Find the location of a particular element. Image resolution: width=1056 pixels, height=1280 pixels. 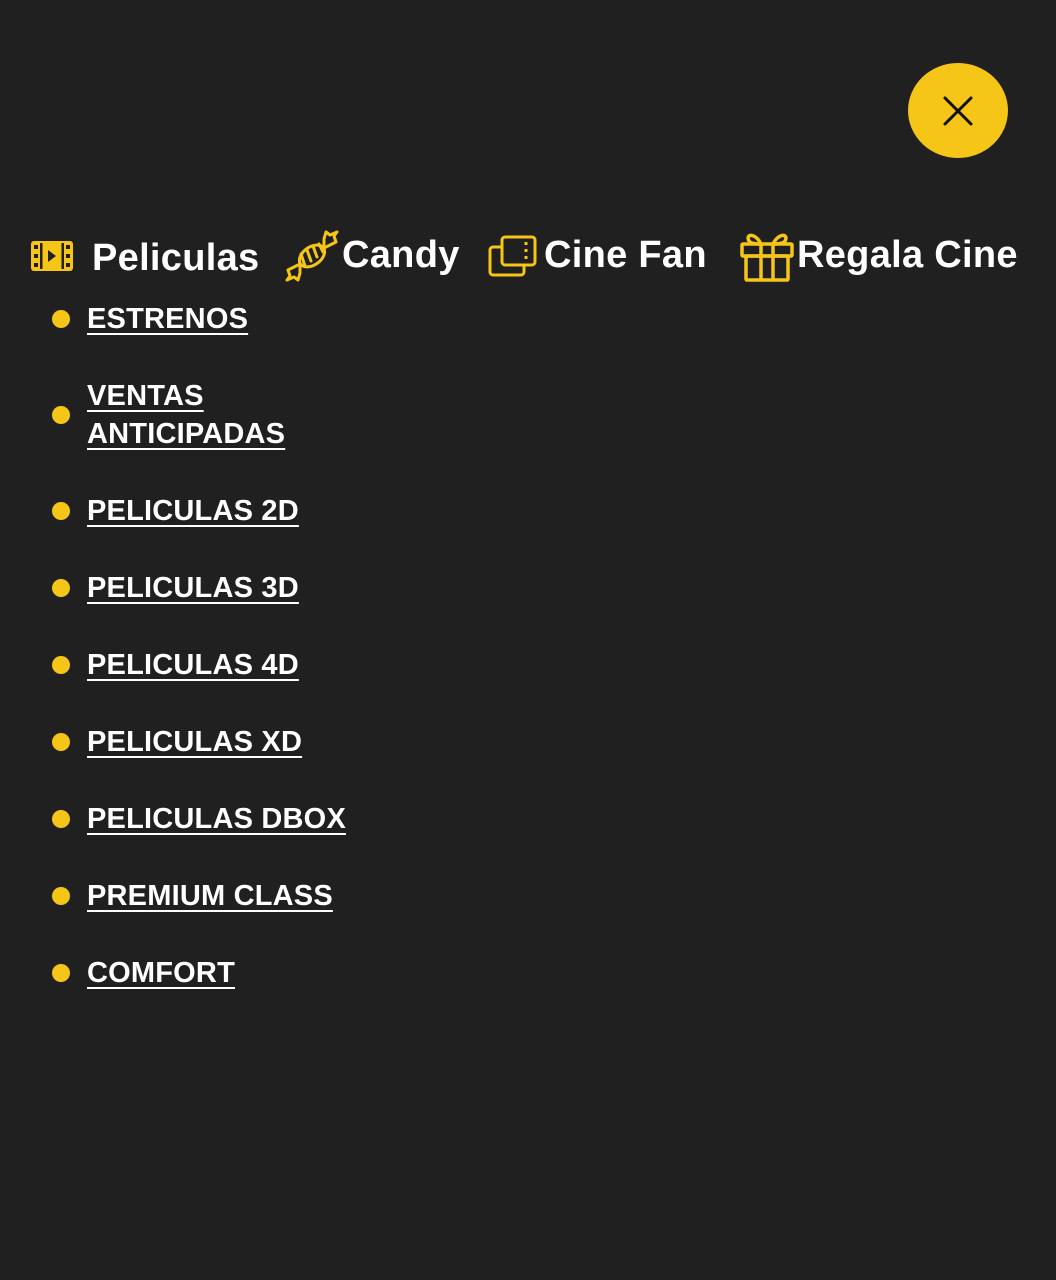

list-item: COMFORT is located at coordinates (198, 973).